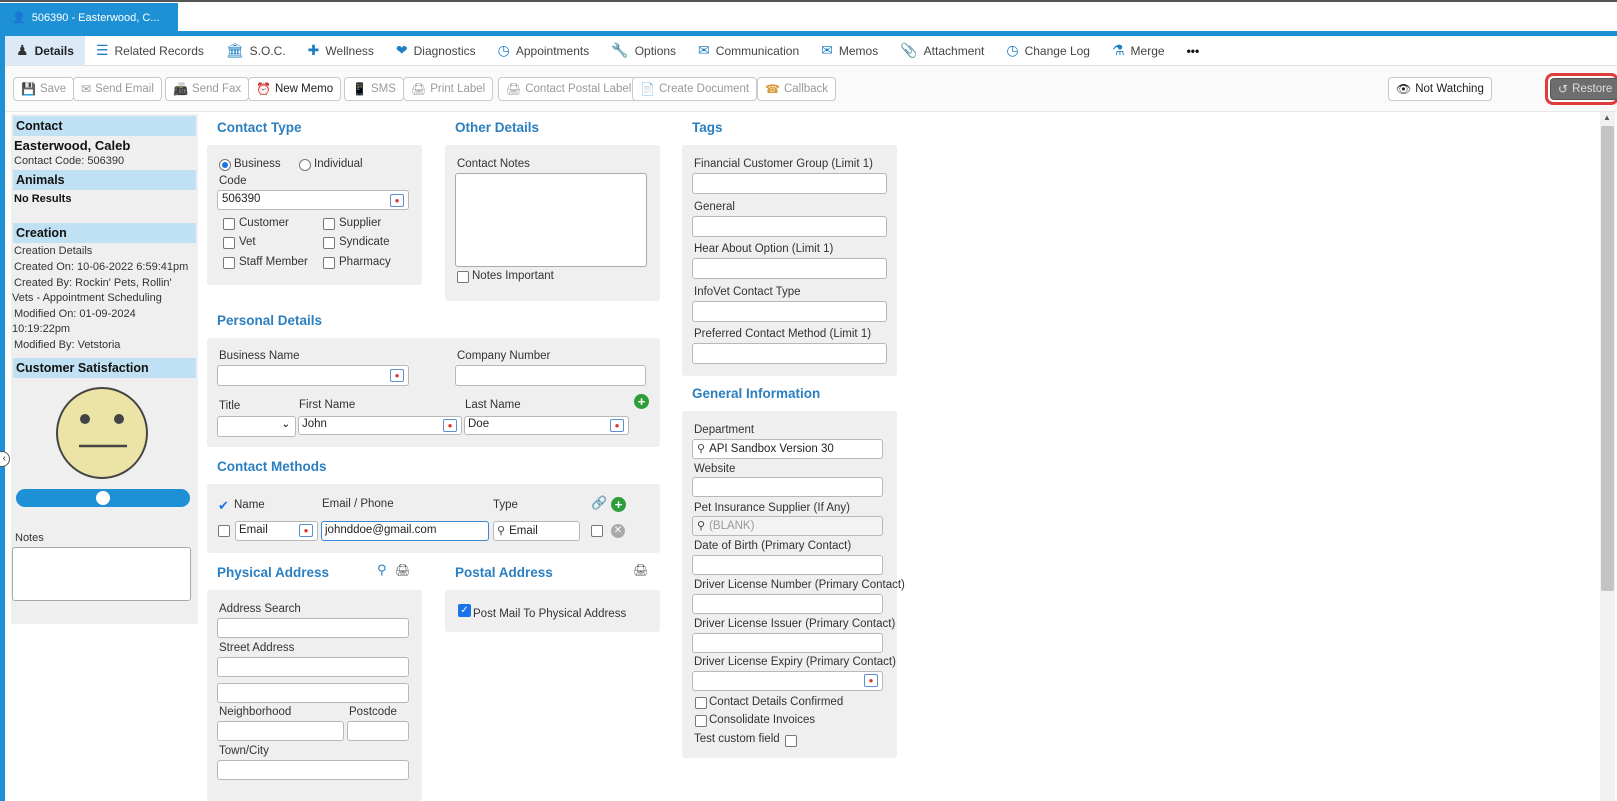 Image resolution: width=1617 pixels, height=801 pixels. What do you see at coordinates (797, 89) in the screenshot?
I see `callback-button: ☎ Callback` at bounding box center [797, 89].